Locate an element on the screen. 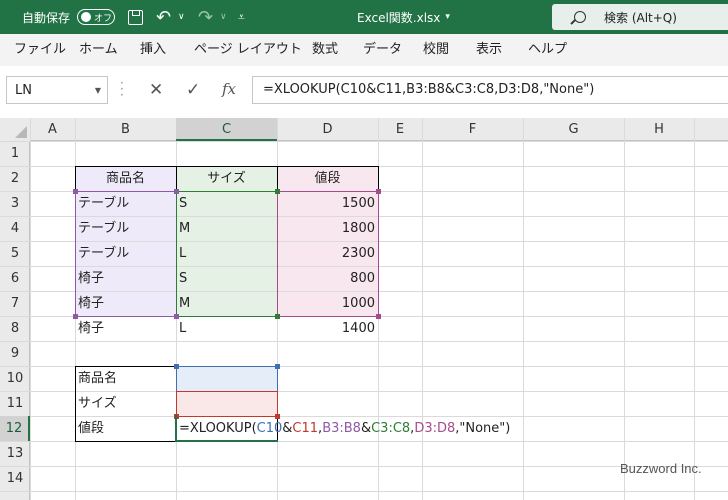 This screenshot has height=500, width=728. cell-d6: 800 is located at coordinates (327, 278).